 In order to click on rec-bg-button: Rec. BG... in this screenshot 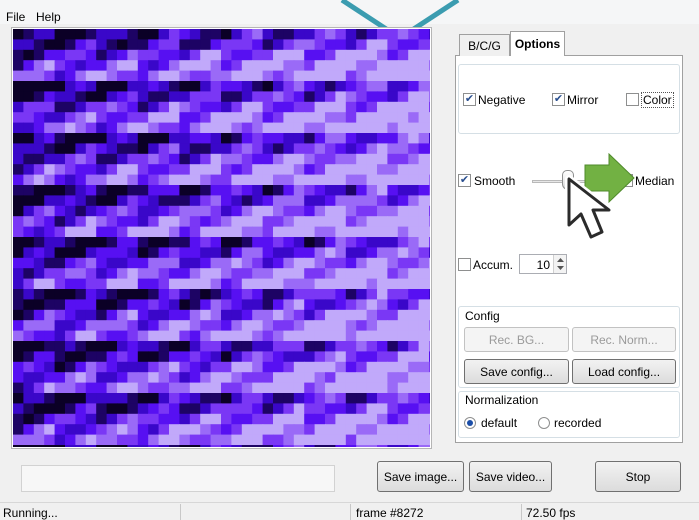, I will do `click(516, 339)`.